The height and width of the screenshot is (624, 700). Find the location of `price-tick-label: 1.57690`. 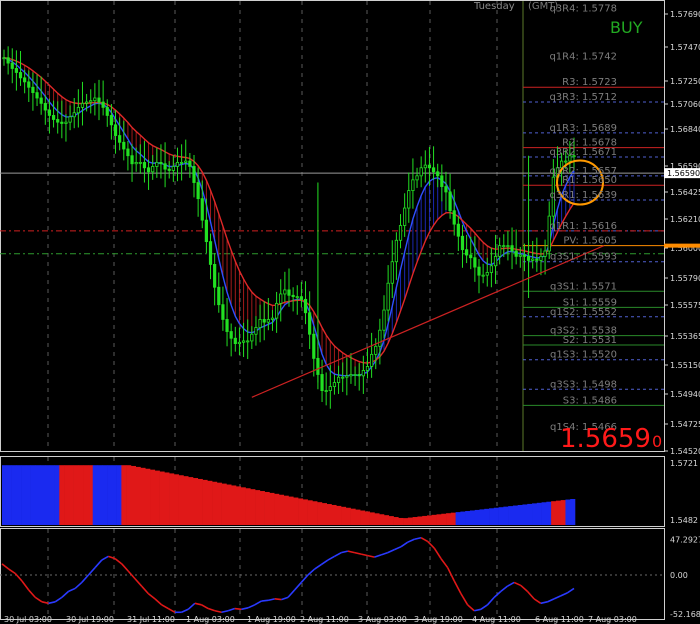

price-tick-label: 1.57690 is located at coordinates (685, 14).